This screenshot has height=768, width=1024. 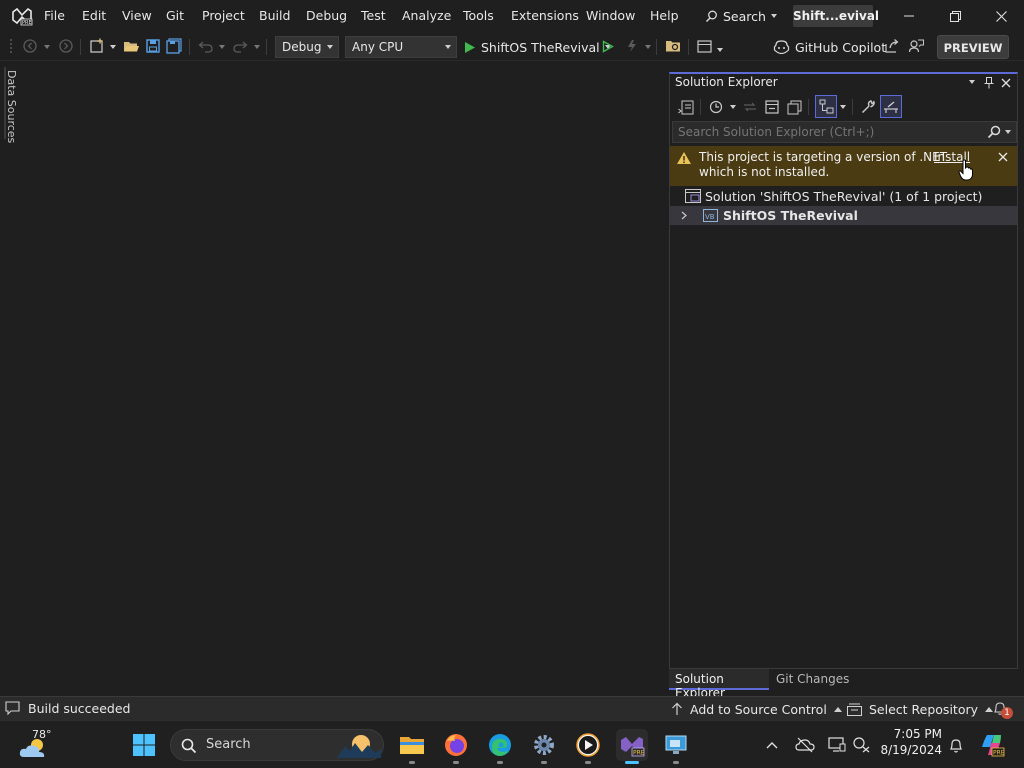 What do you see at coordinates (1004, 709) in the screenshot?
I see `notifications-button: 1` at bounding box center [1004, 709].